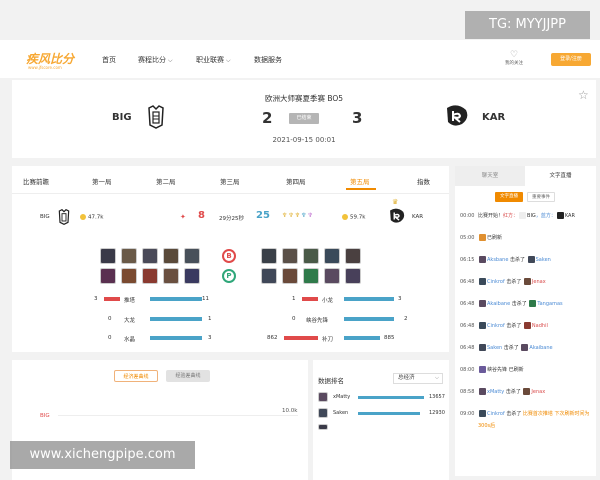  Describe the element at coordinates (231, 219) in the screenshot. I see `game-duration: 29分25秒` at that location.